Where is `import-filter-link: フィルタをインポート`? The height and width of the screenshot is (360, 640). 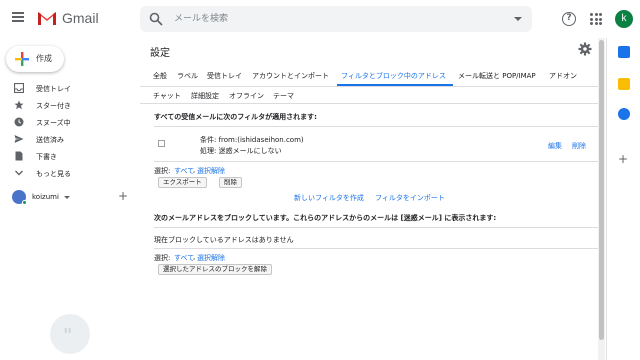 import-filter-link: フィルタをインポート is located at coordinates (410, 198).